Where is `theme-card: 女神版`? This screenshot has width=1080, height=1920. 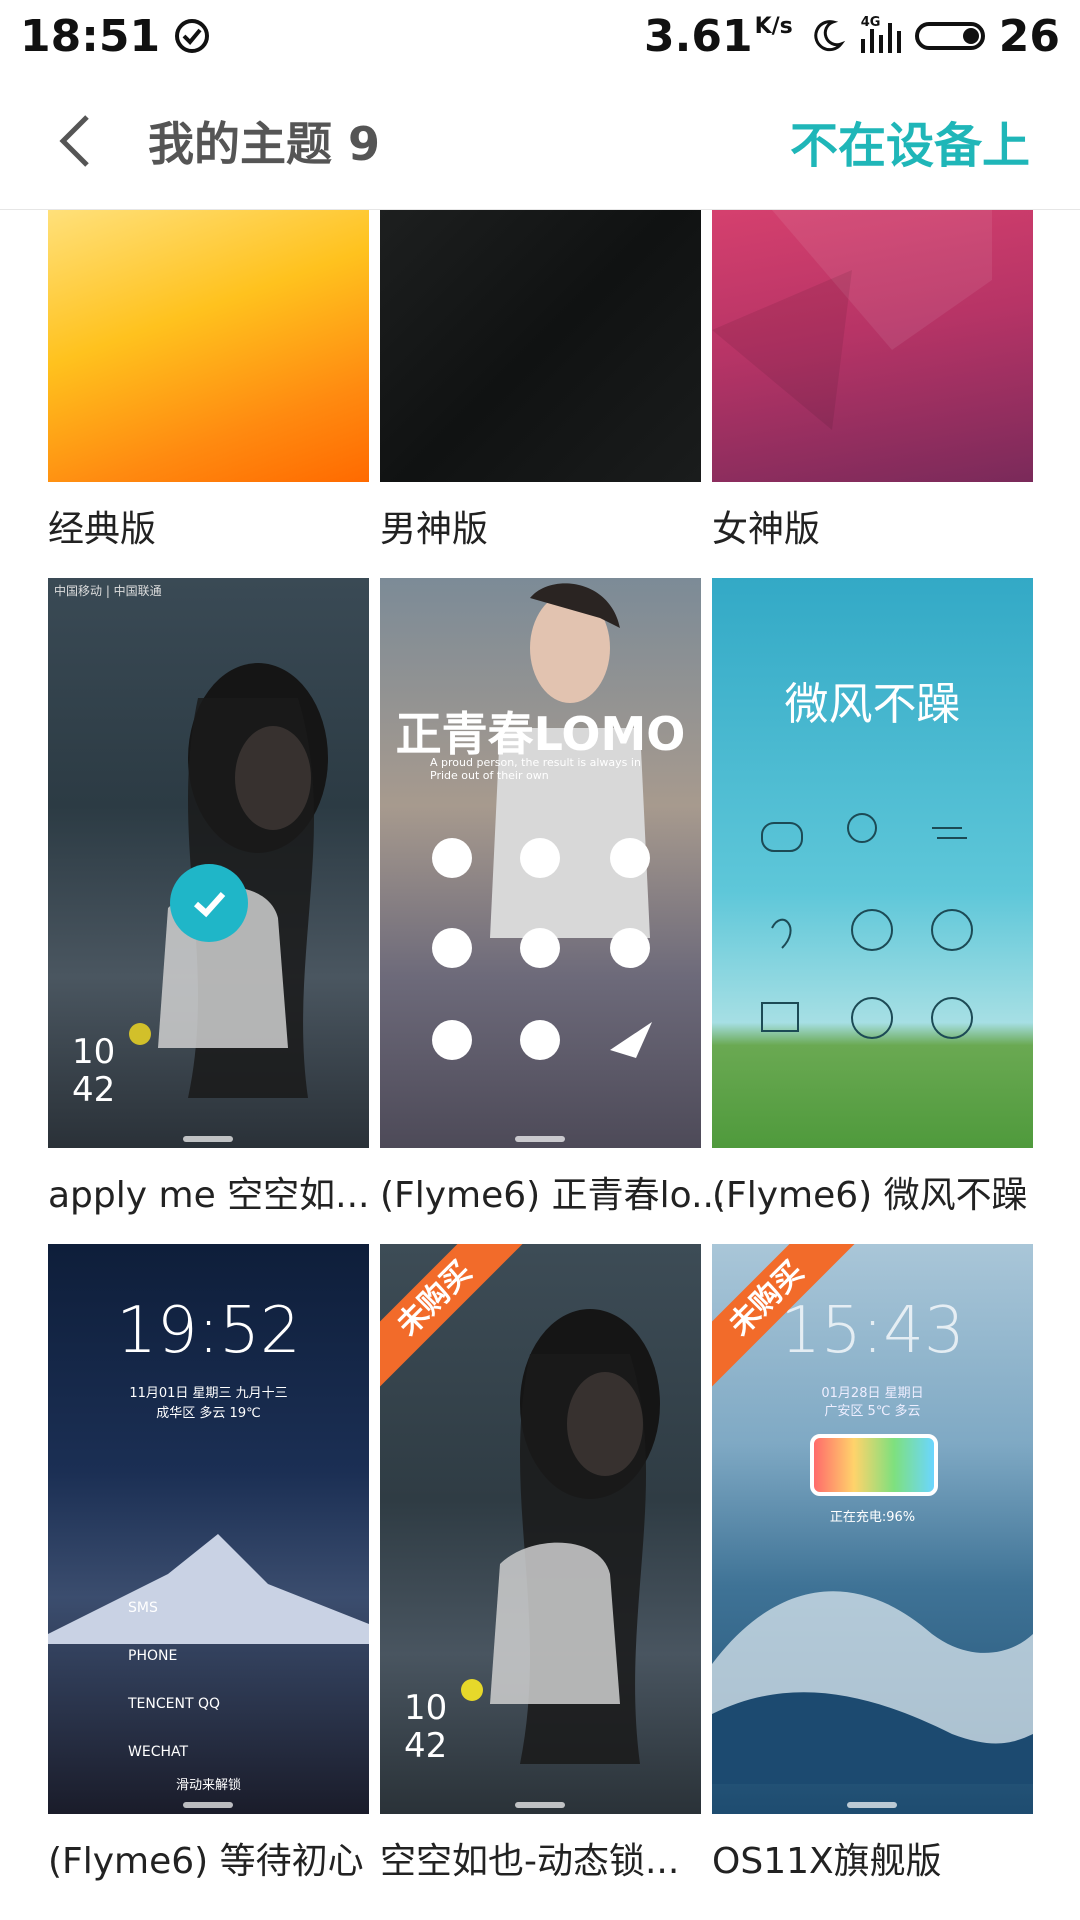 theme-card: 女神版 is located at coordinates (872, 381).